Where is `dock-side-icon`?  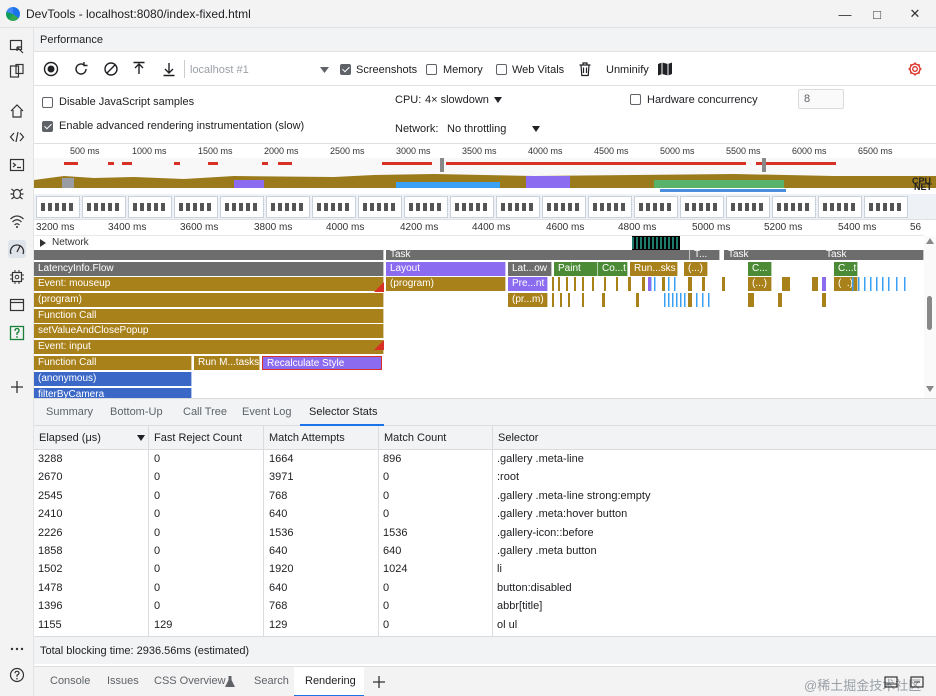
dock-side-icon is located at coordinates (891, 682).